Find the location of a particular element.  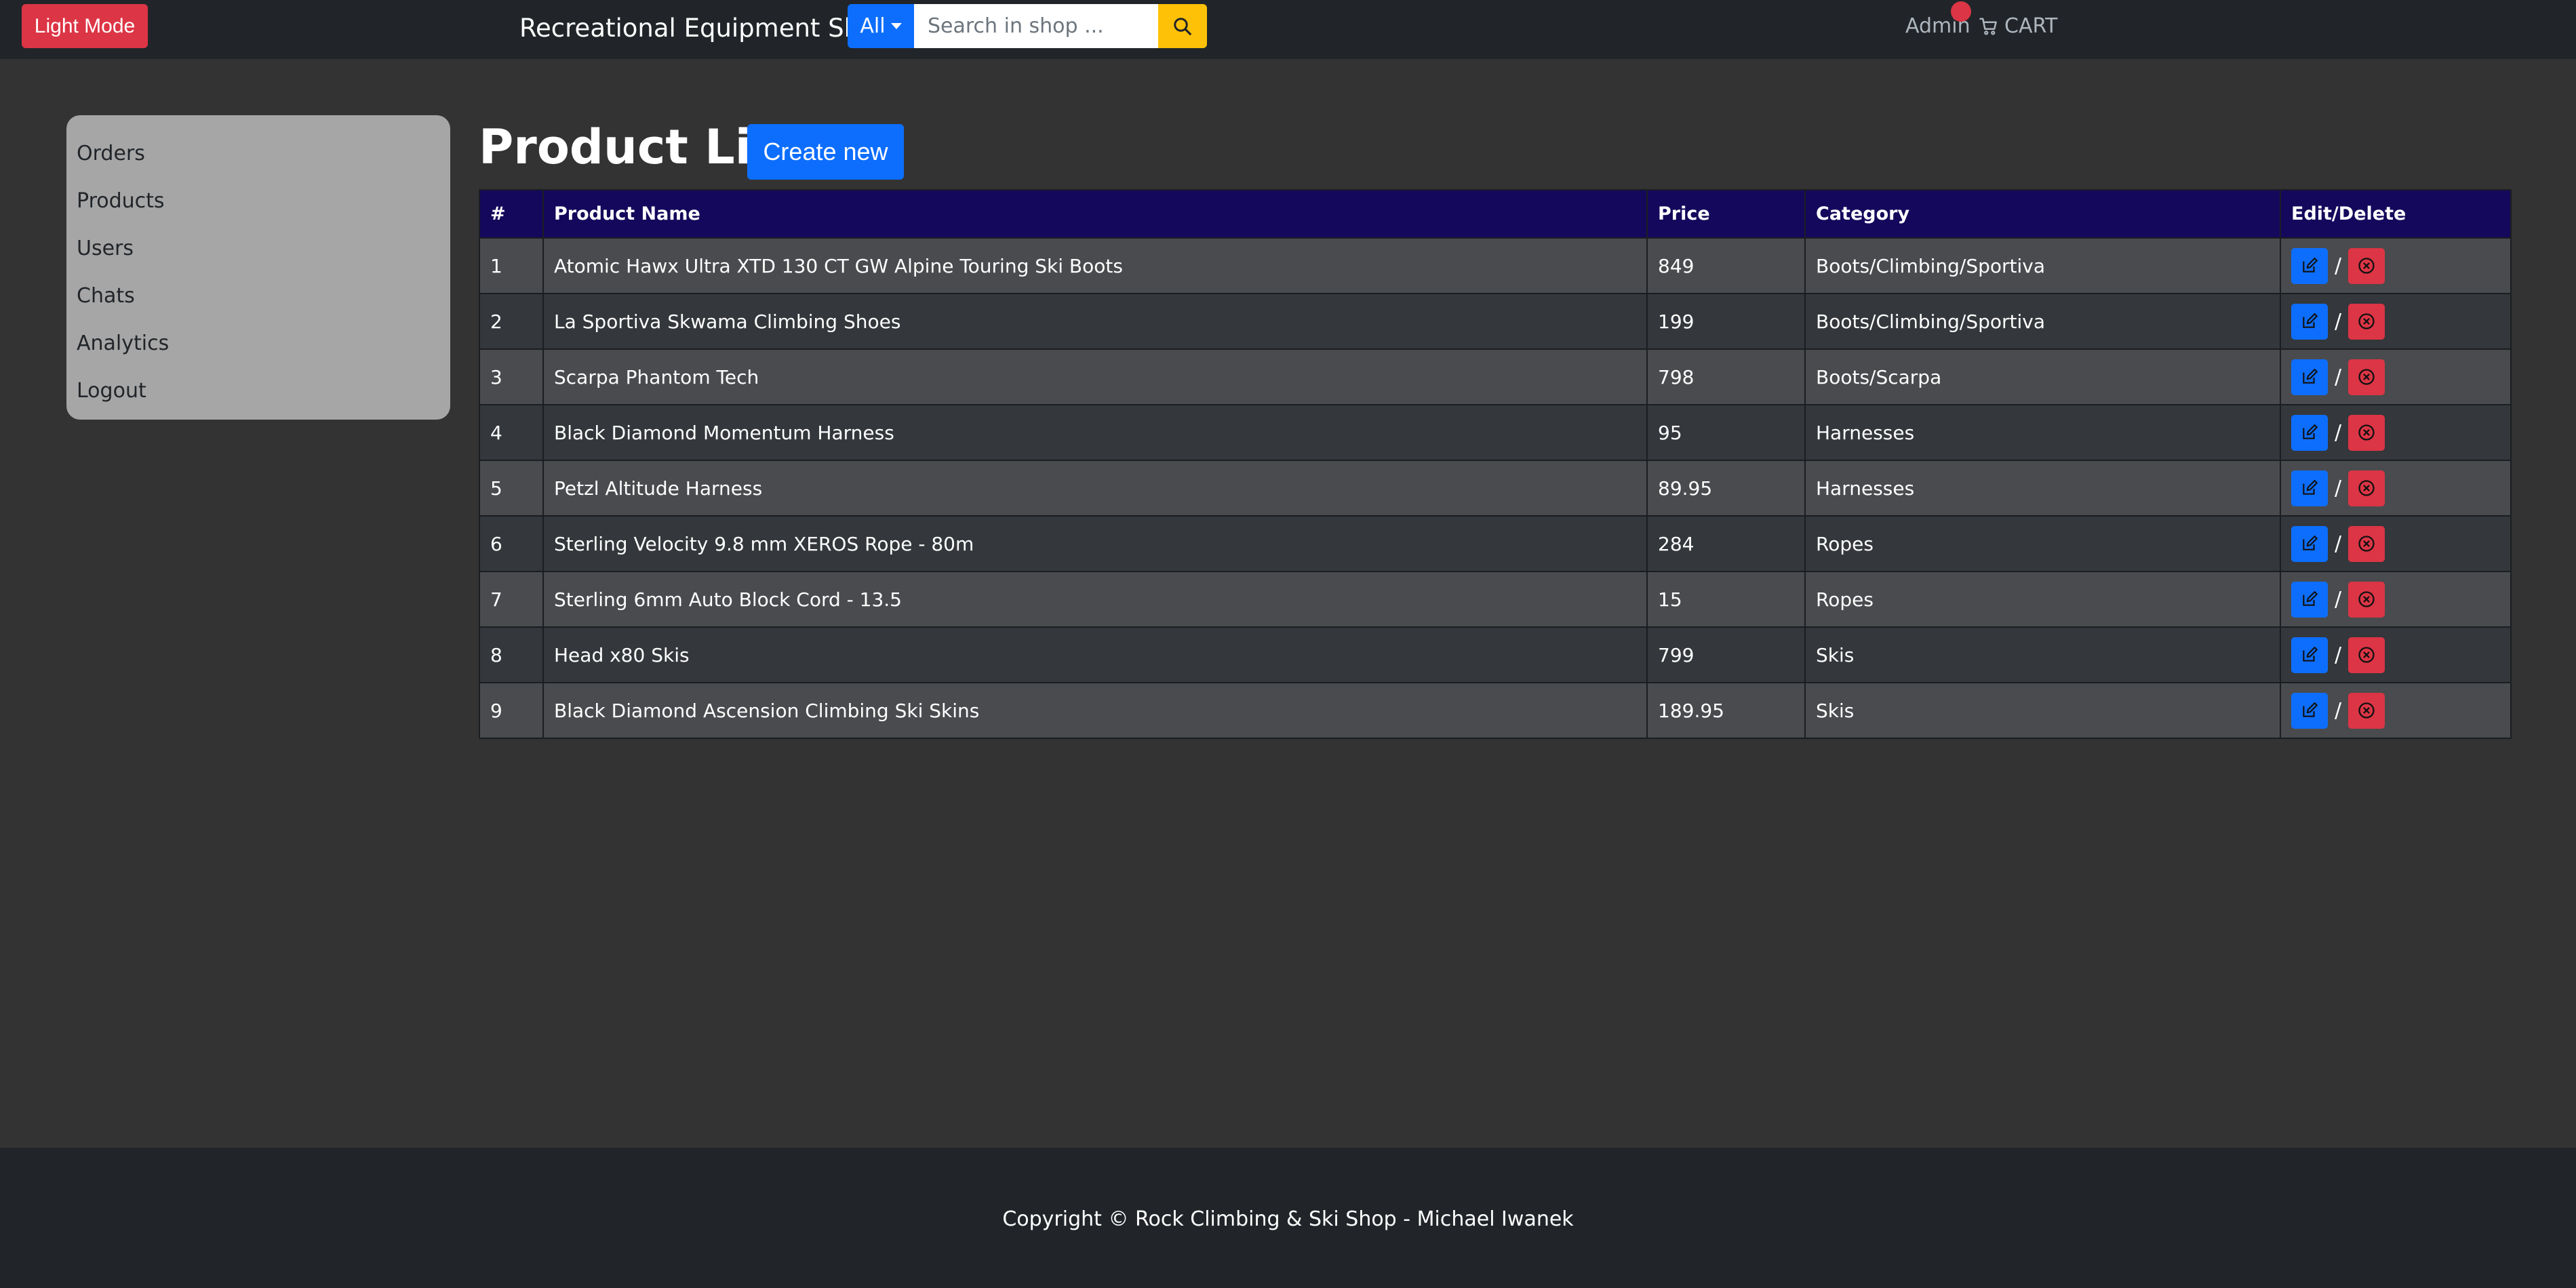

caret-down-icon is located at coordinates (896, 26).